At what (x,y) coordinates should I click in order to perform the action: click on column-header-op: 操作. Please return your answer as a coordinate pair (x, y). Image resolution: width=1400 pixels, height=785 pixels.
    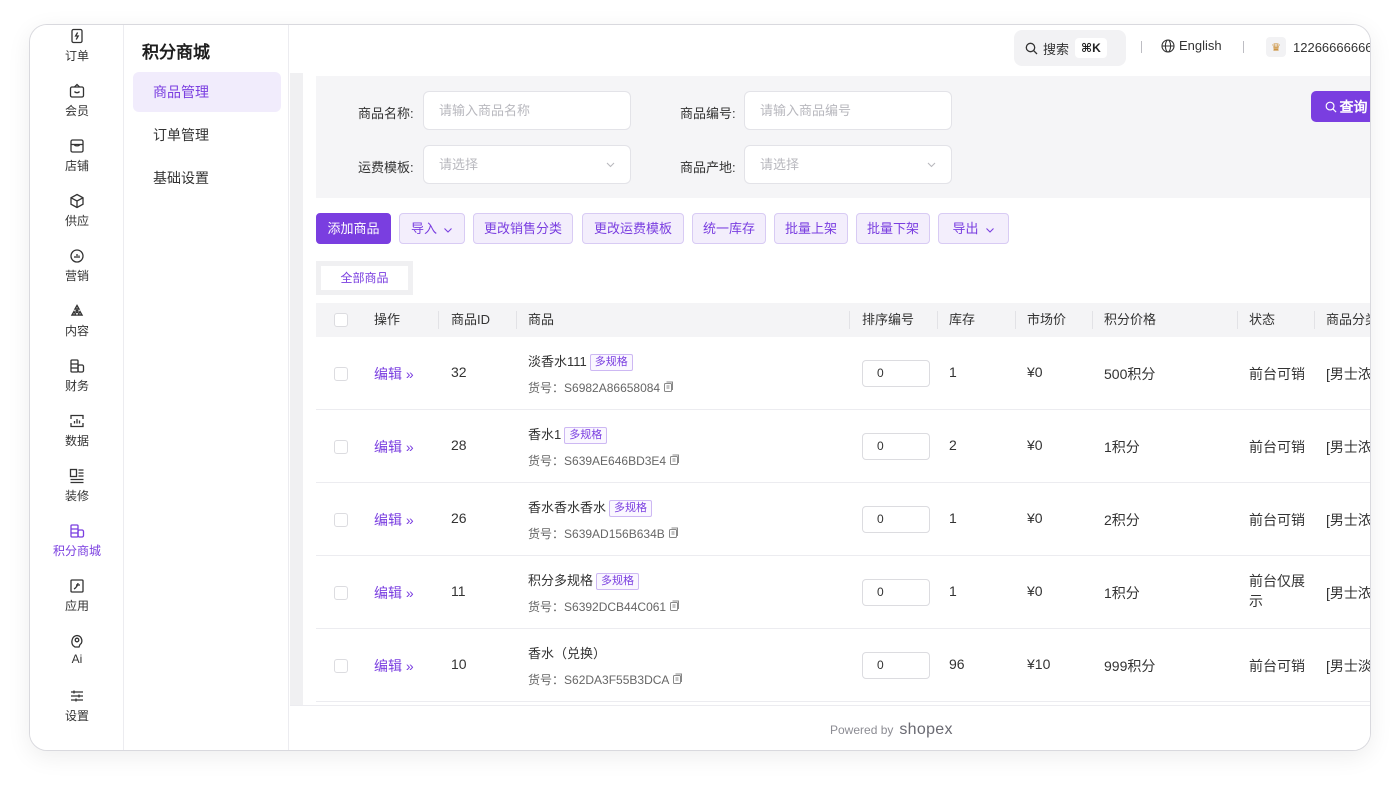
    Looking at the image, I should click on (387, 319).